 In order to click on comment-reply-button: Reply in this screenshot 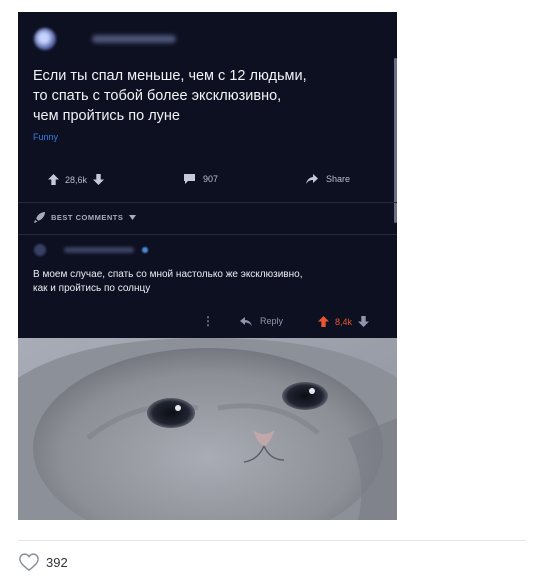, I will do `click(261, 321)`.